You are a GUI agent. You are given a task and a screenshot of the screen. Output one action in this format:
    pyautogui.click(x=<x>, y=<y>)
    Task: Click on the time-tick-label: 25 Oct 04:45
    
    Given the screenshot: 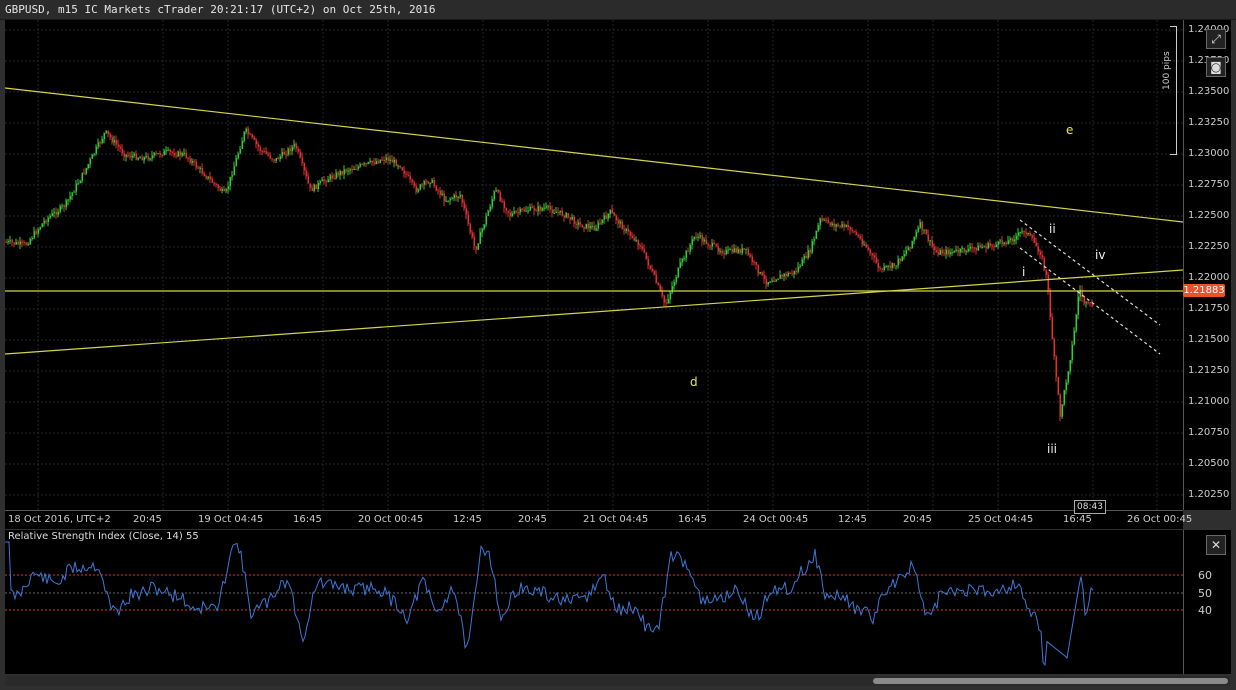 What is the action you would take?
    pyautogui.click(x=1001, y=519)
    